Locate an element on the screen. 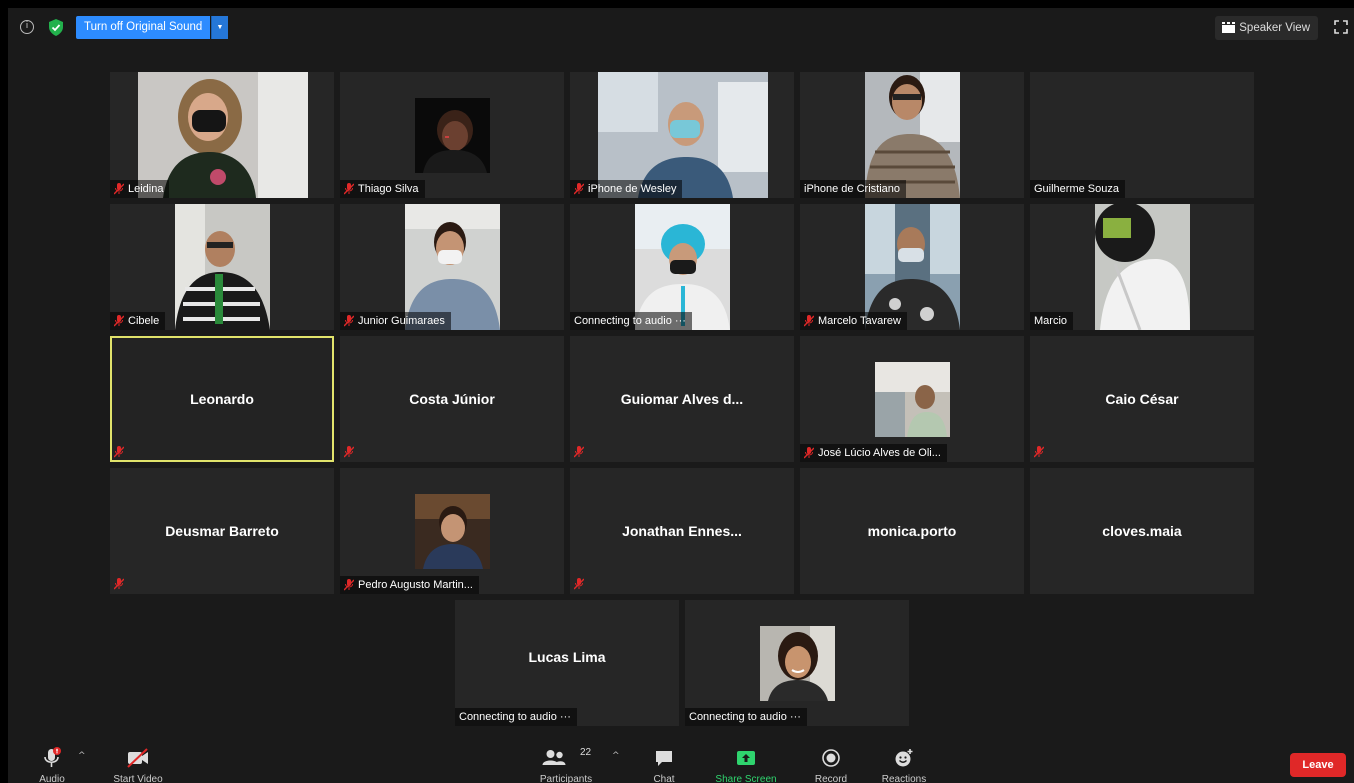  reactions-button: Reactions is located at coordinates (904, 763).